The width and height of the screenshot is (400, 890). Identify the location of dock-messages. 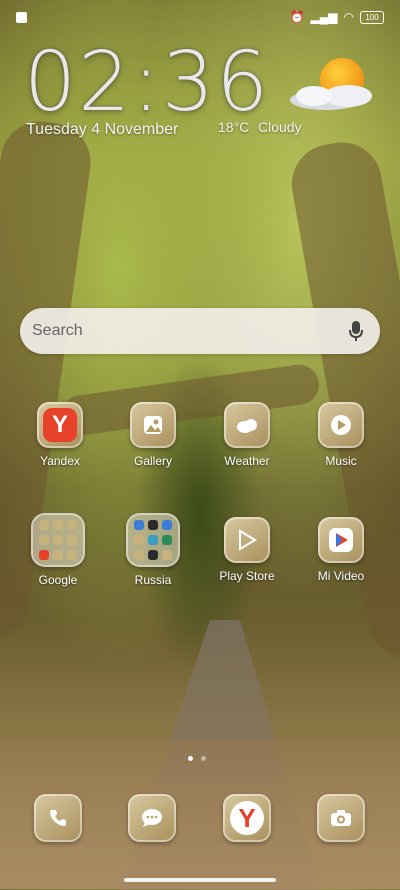
(152, 818).